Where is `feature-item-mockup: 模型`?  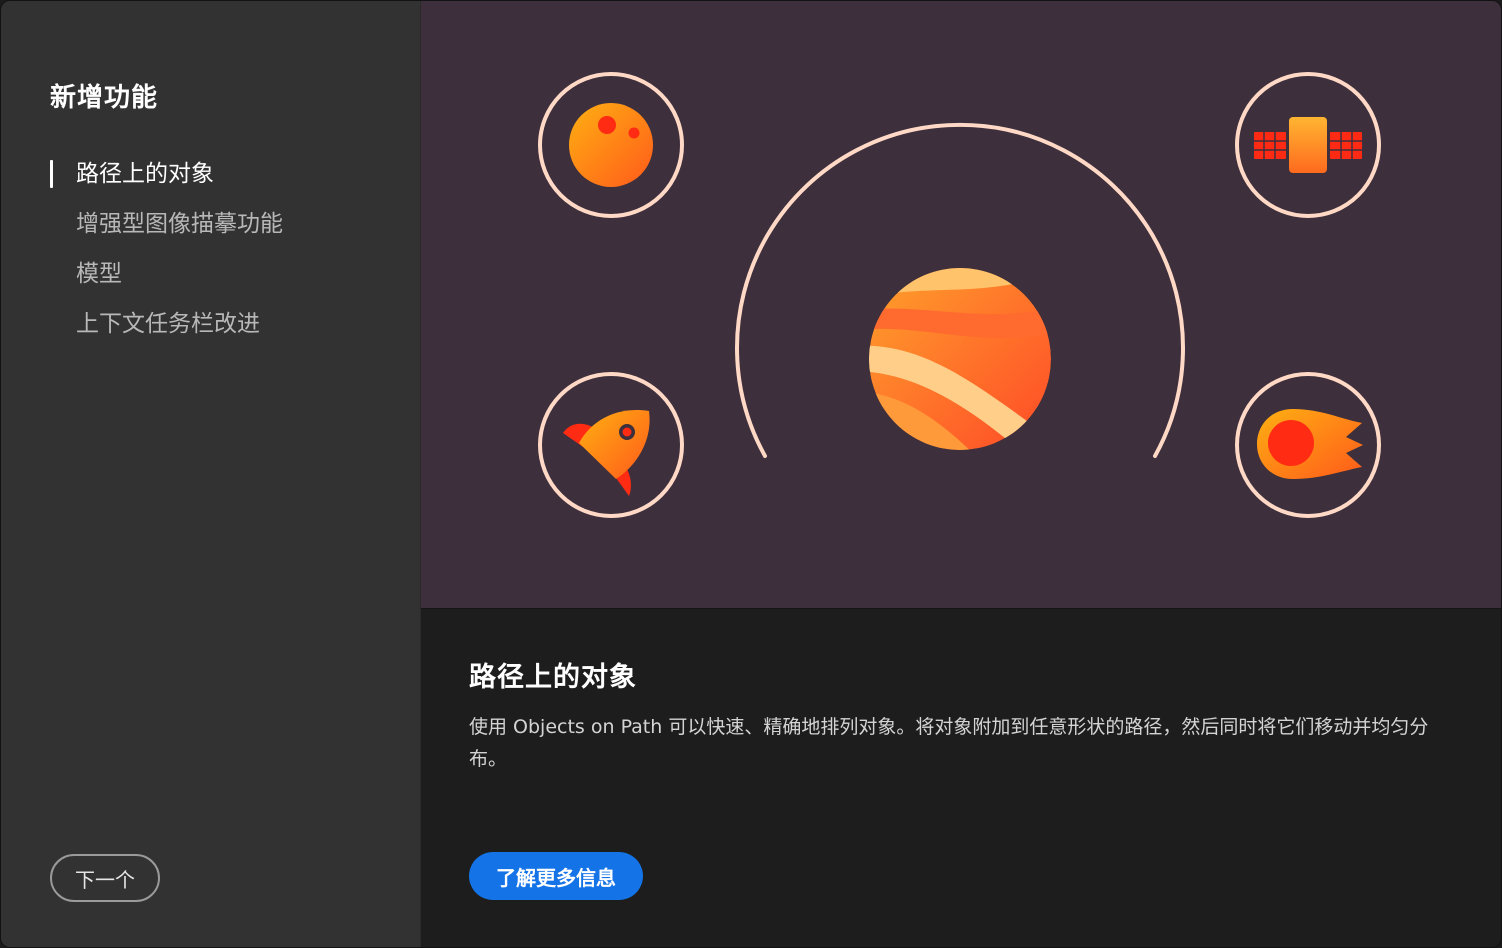
feature-item-mockup: 模型 is located at coordinates (166, 276).